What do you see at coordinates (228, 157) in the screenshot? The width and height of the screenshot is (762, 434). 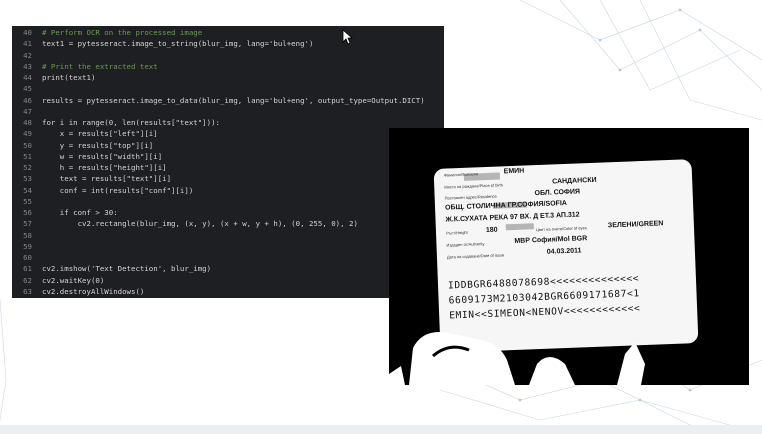 I see `code-line: 51 w = results["width"][i]` at bounding box center [228, 157].